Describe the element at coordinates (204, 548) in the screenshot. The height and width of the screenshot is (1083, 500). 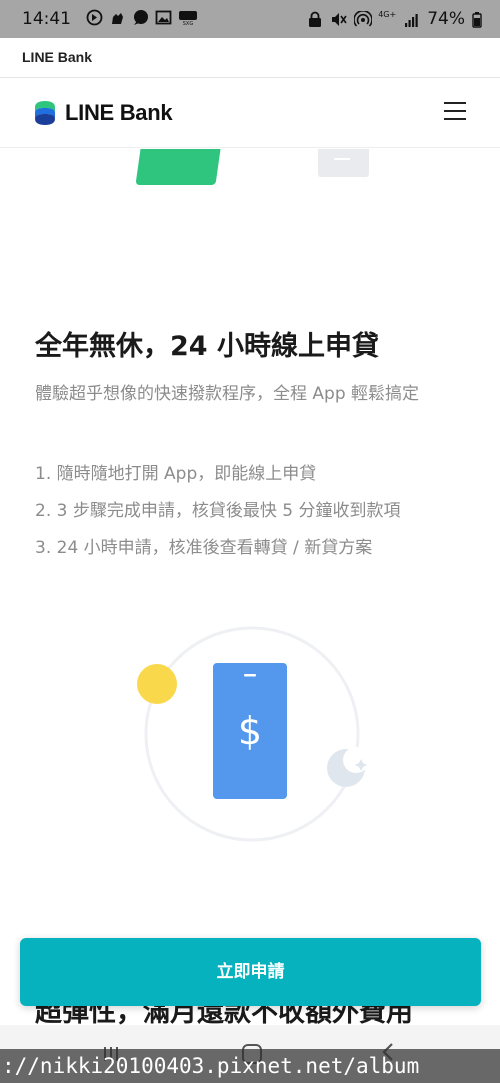
I see `feature-item: 3. 24 小時申請，核准後查看轉貸 / 新貸方案` at that location.